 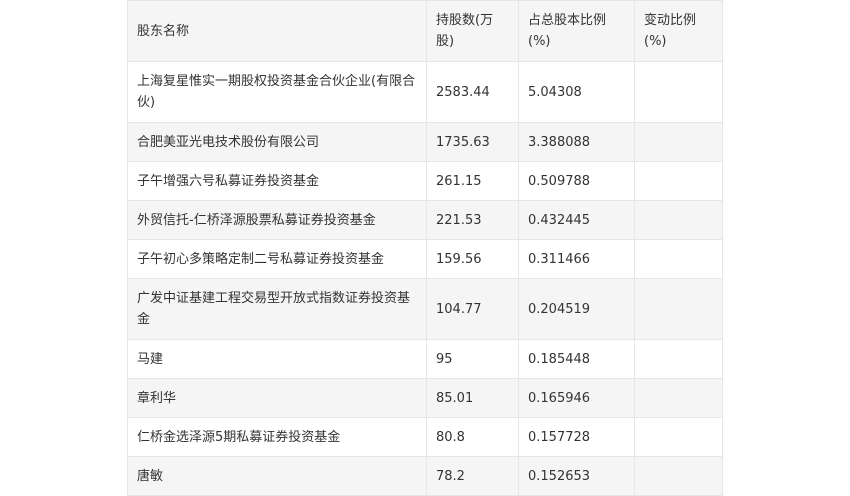 What do you see at coordinates (472, 476) in the screenshot?
I see `cell-shares: 78.2` at bounding box center [472, 476].